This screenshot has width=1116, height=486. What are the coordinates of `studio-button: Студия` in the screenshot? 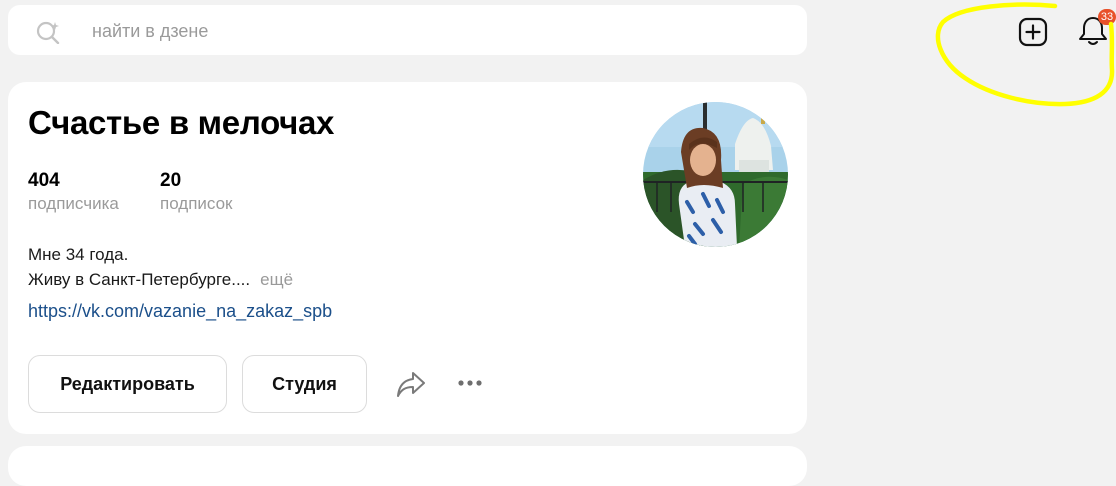 It's located at (304, 384).